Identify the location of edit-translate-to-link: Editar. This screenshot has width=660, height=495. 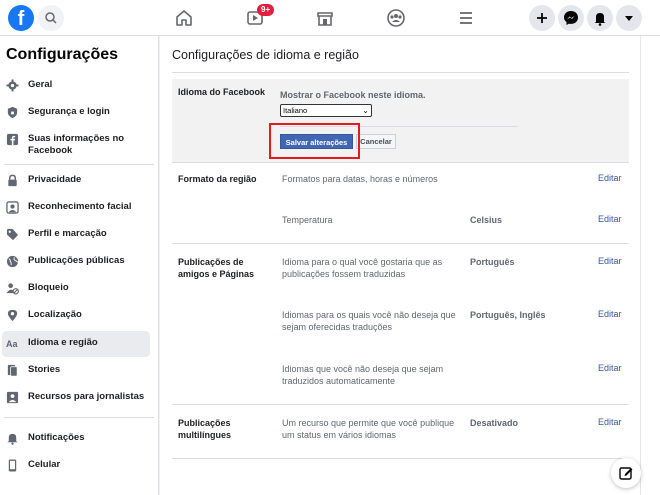
(610, 261).